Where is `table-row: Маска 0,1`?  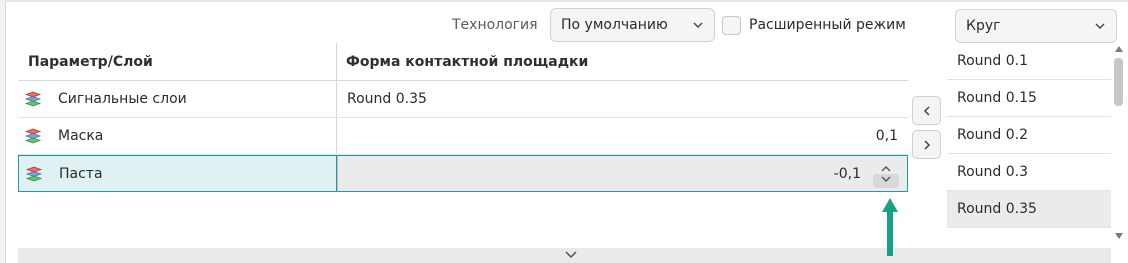 table-row: Маска 0,1 is located at coordinates (463, 136).